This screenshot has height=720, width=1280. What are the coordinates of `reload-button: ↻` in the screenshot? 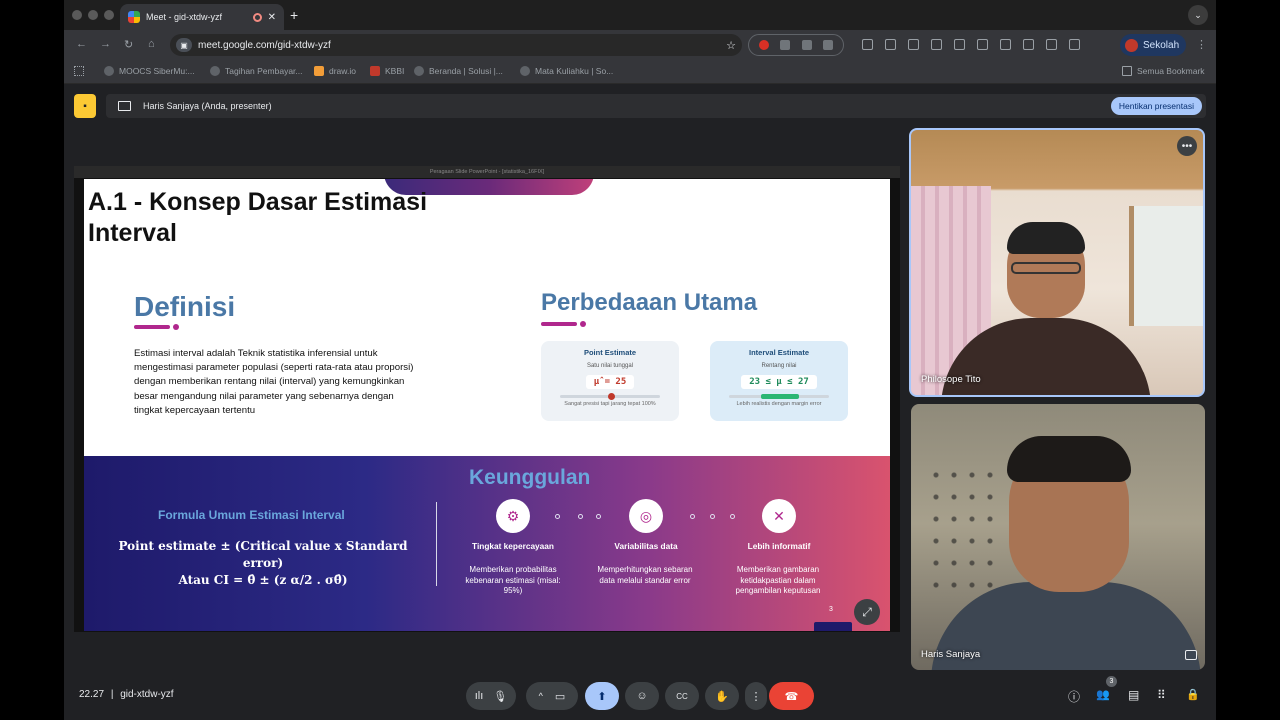 It's located at (128, 44).